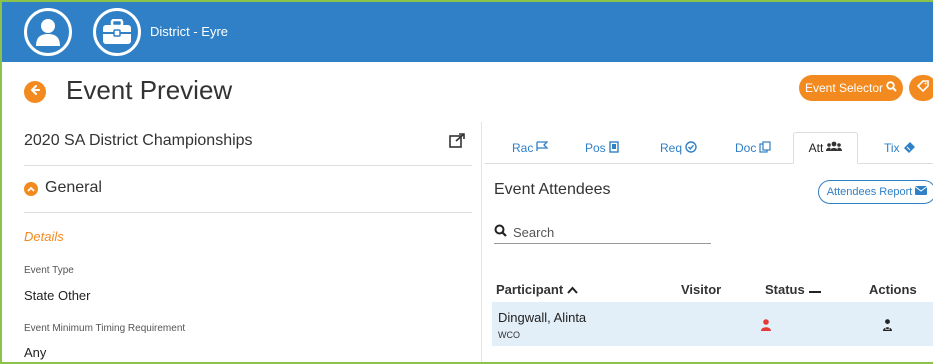 This screenshot has width=933, height=364. I want to click on badge-icon, so click(613, 148).